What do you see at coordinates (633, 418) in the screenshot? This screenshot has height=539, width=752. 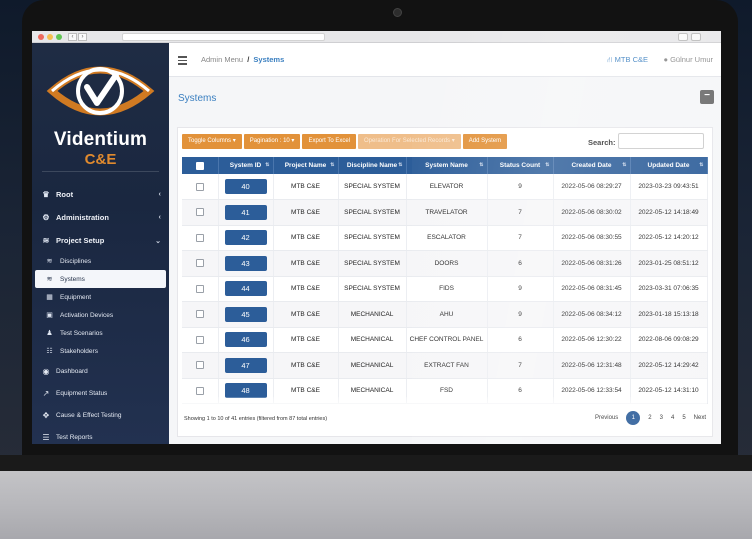 I see `pagination-page-1: 1` at bounding box center [633, 418].